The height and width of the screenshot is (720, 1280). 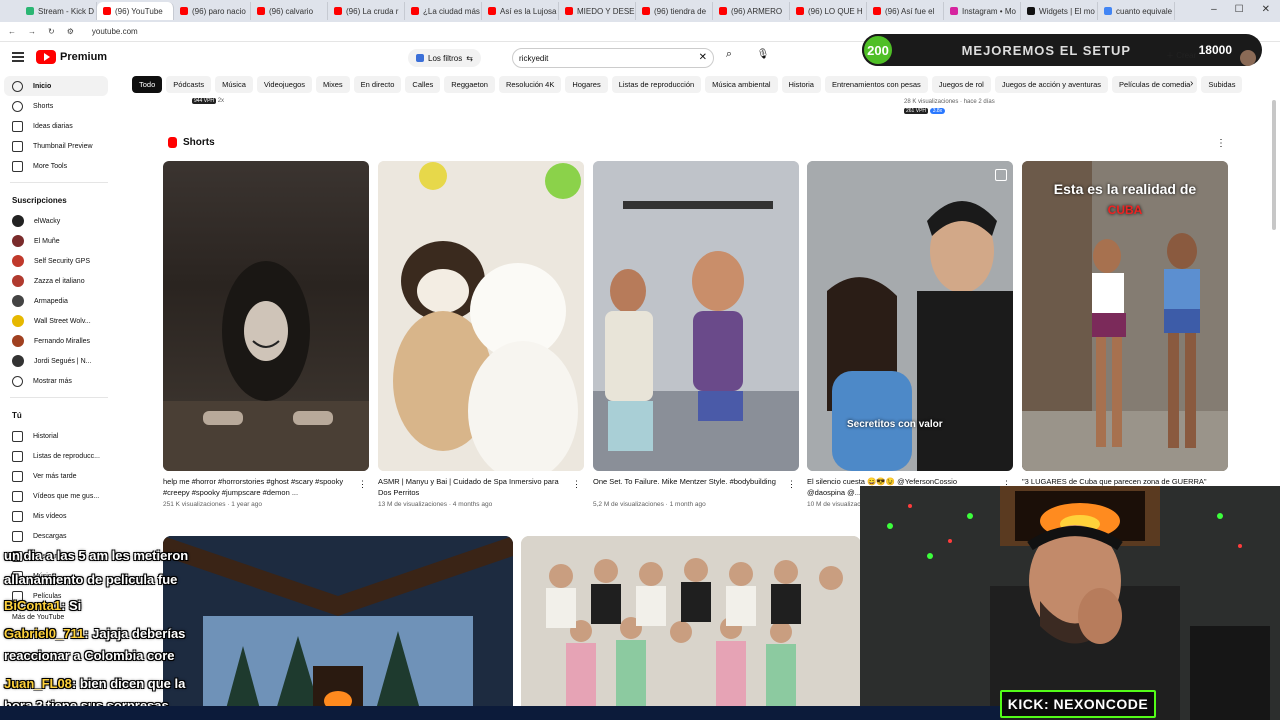 I want to click on account-avatar, so click(x=1248, y=58).